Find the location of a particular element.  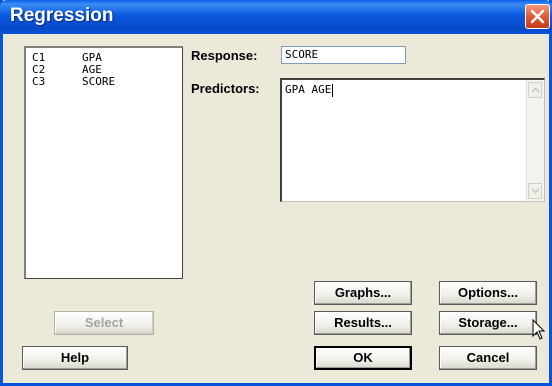

chevron-down-icon is located at coordinates (535, 191).